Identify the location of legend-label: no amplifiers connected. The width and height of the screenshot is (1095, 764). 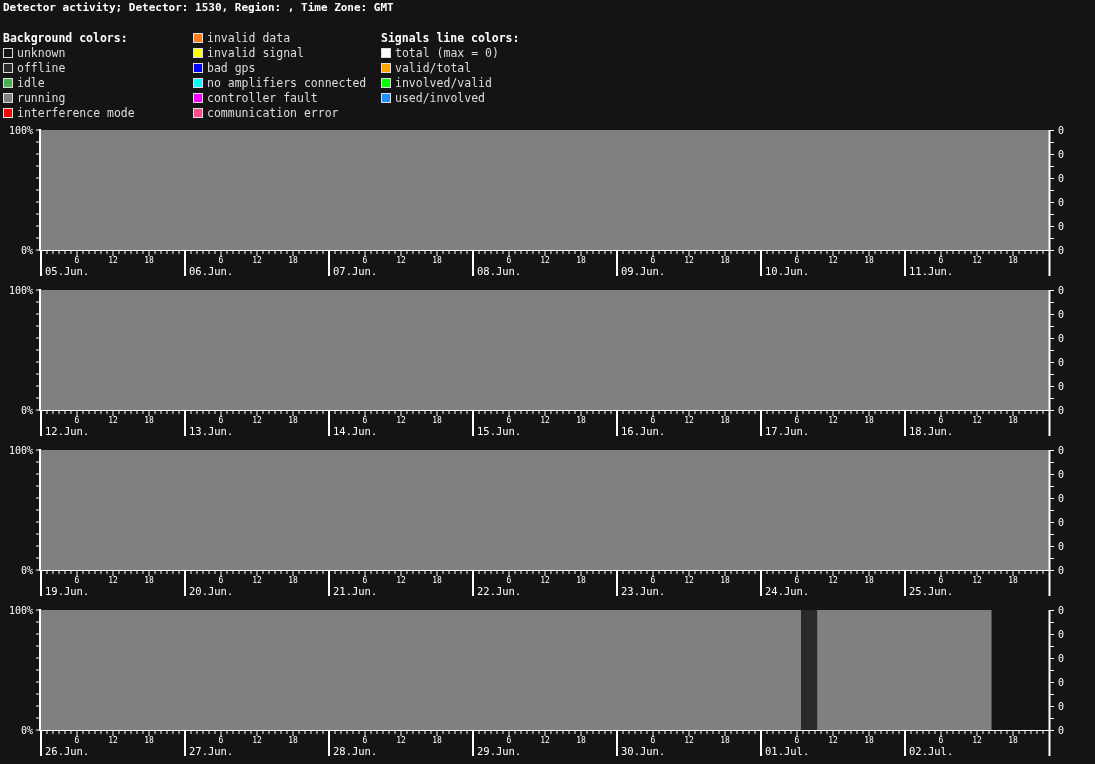
(287, 82).